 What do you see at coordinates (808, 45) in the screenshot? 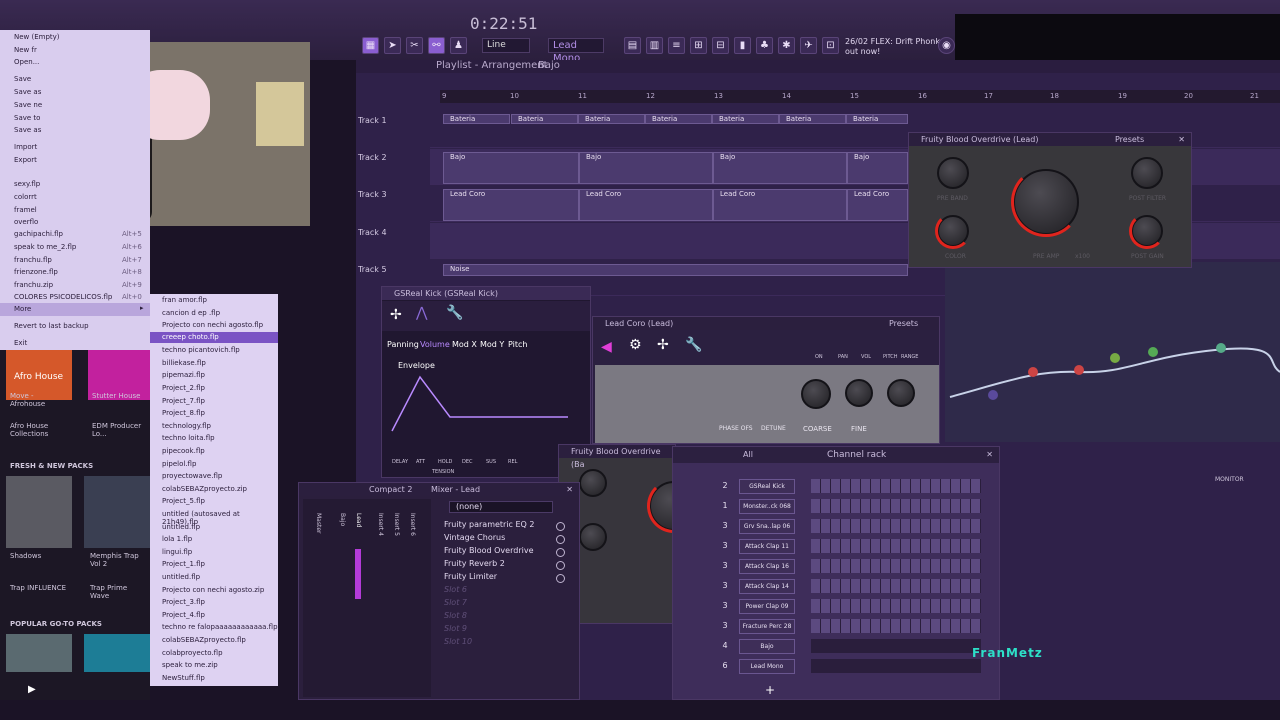
I see `recording-icon: ✈` at bounding box center [808, 45].